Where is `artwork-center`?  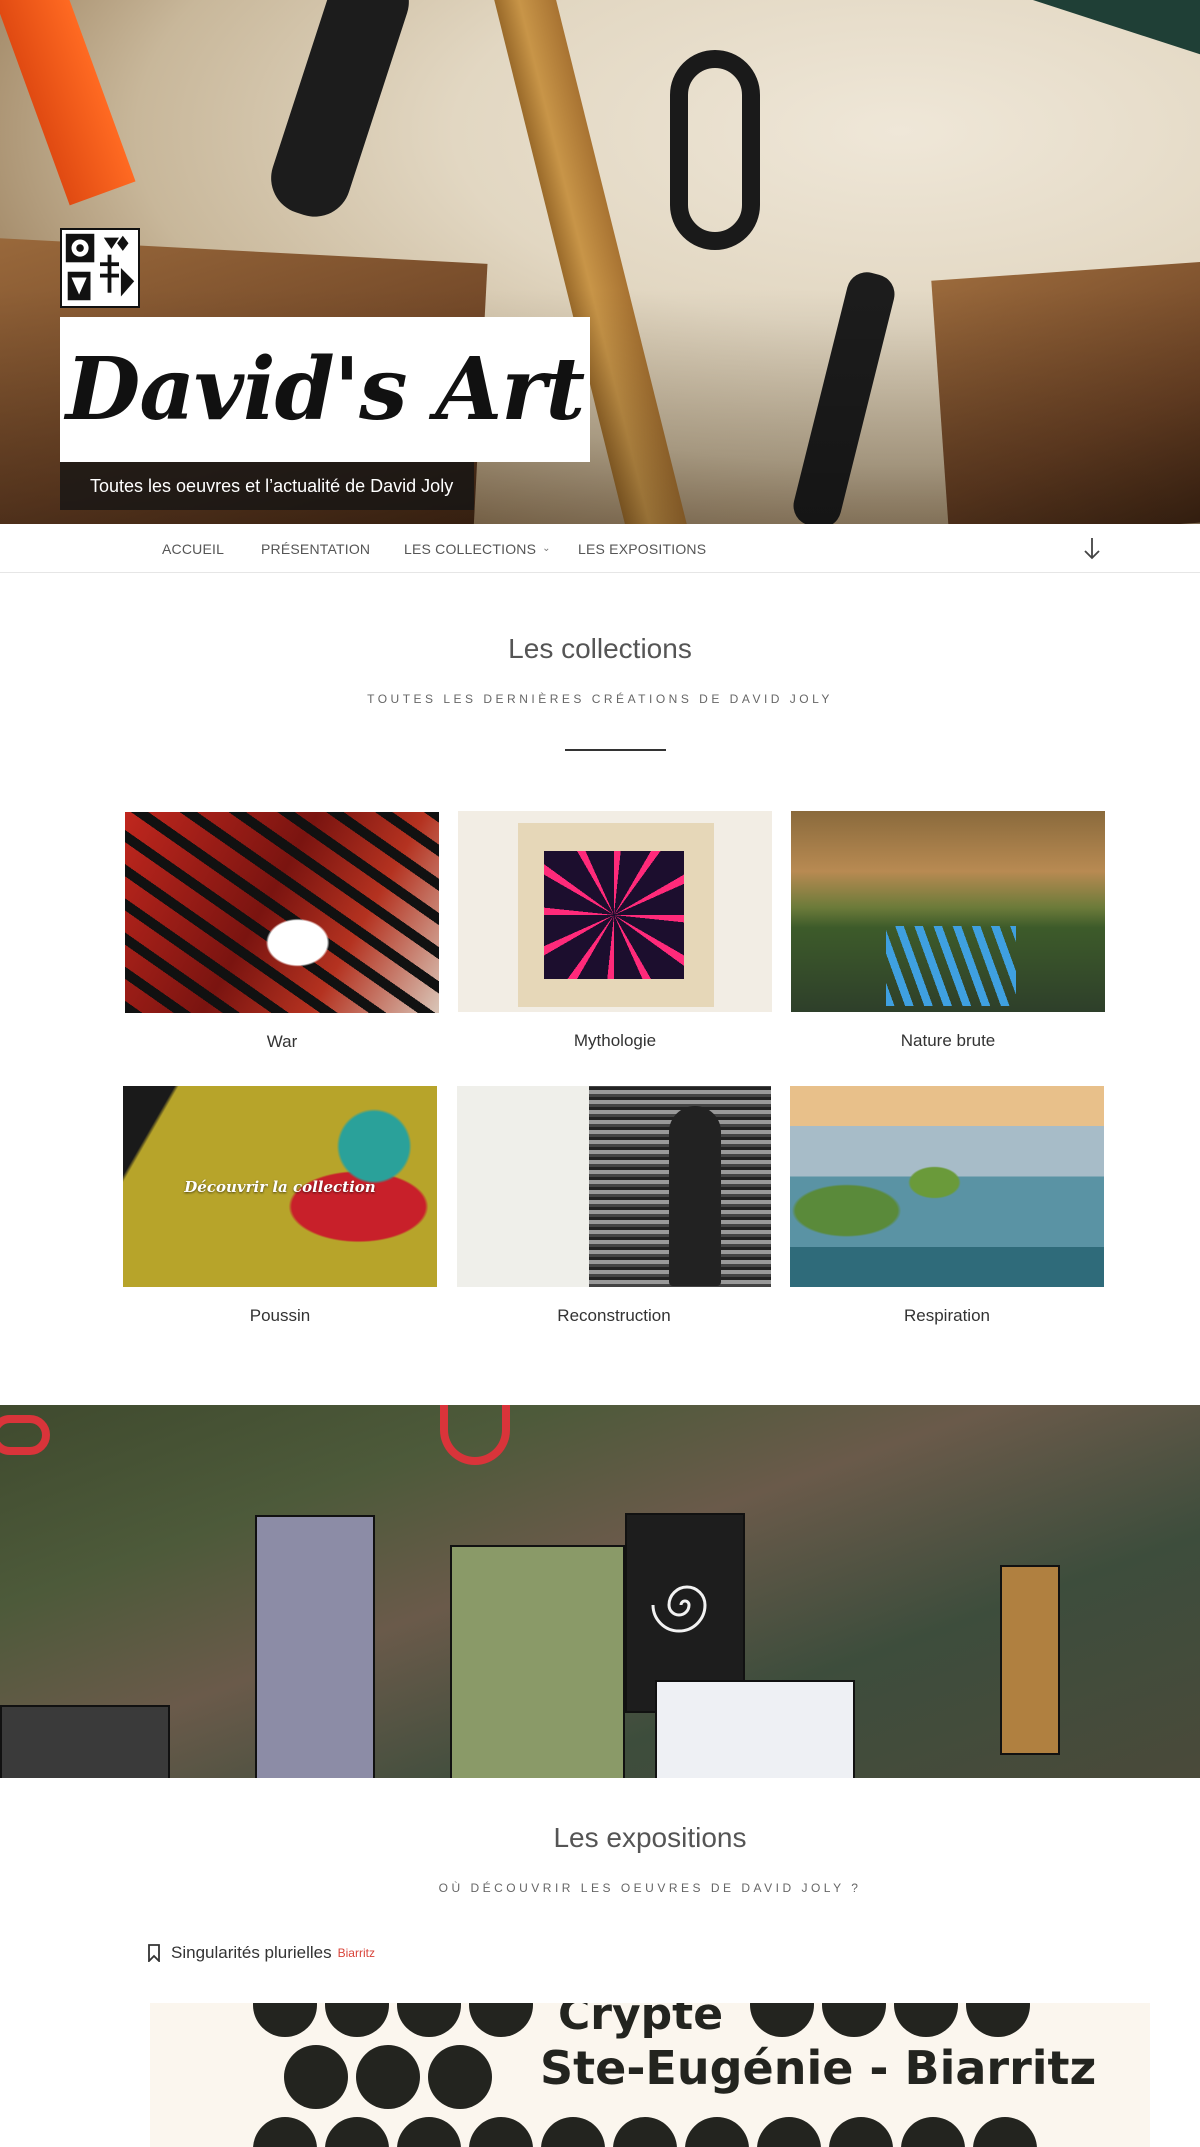
artwork-center is located at coordinates (614, 915).